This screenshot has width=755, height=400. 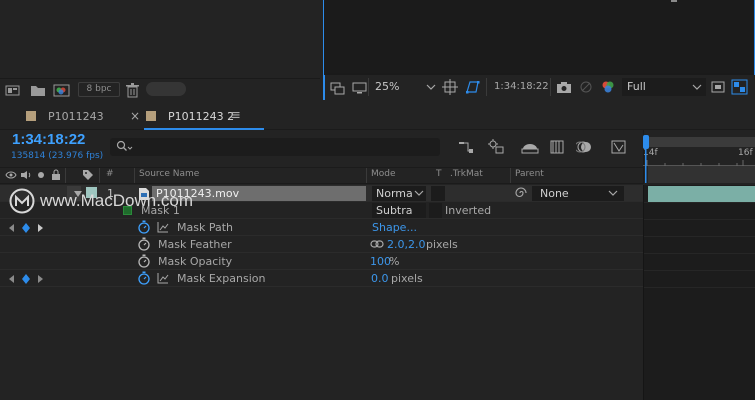 What do you see at coordinates (636, 86) in the screenshot?
I see `resolution-value: Full` at bounding box center [636, 86].